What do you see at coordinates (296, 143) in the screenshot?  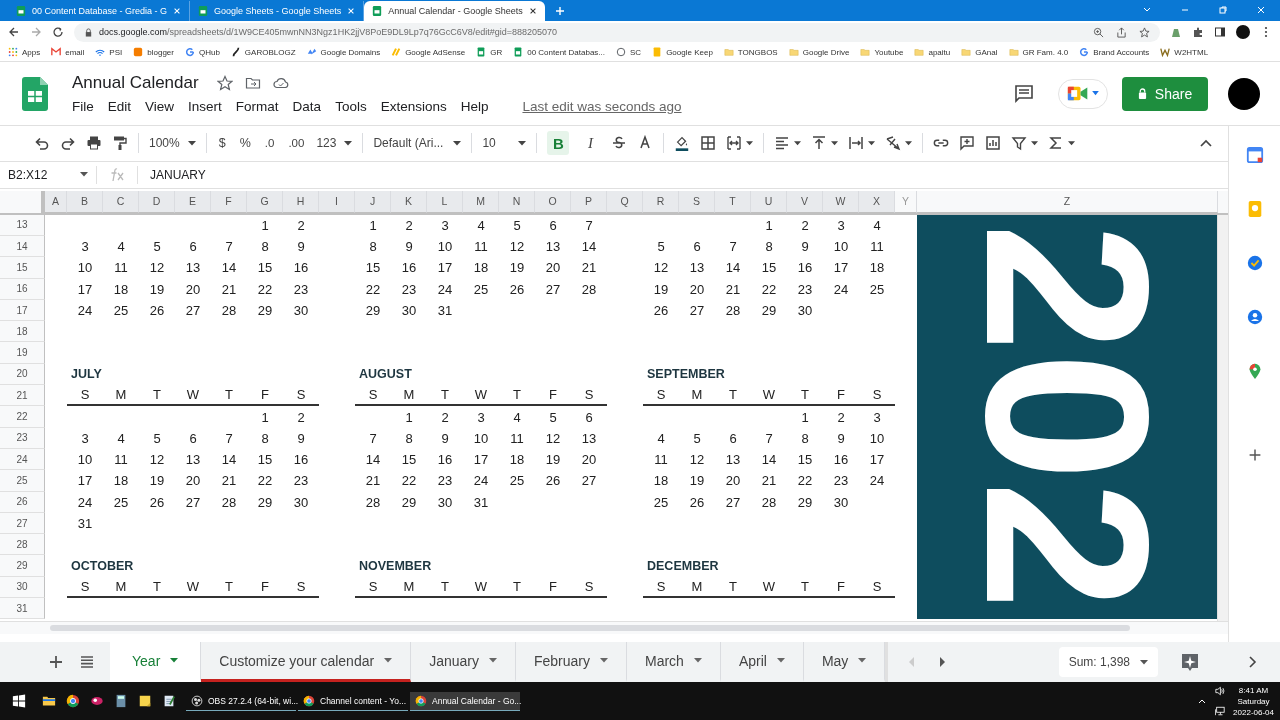 I see `increase-decimals-button: .00` at bounding box center [296, 143].